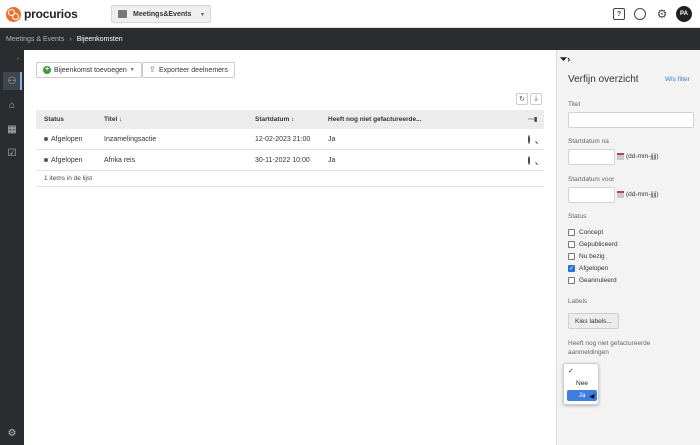 The width and height of the screenshot is (700, 445). Describe the element at coordinates (592, 280) in the screenshot. I see `status-cancelled-checkbox: Geannuleerd` at that location.